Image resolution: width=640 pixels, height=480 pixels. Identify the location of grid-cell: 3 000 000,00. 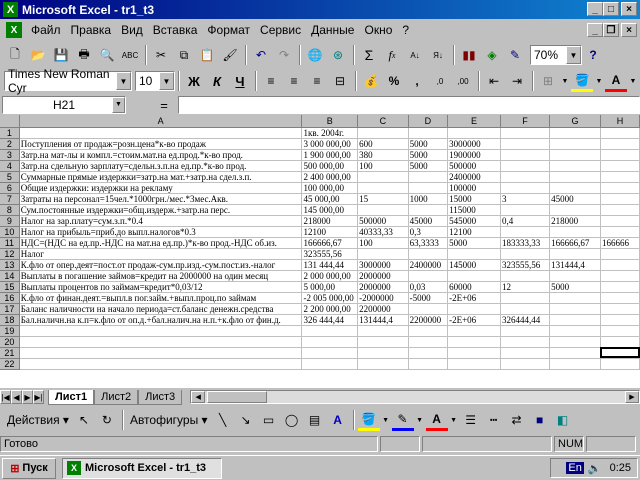
(330, 144).